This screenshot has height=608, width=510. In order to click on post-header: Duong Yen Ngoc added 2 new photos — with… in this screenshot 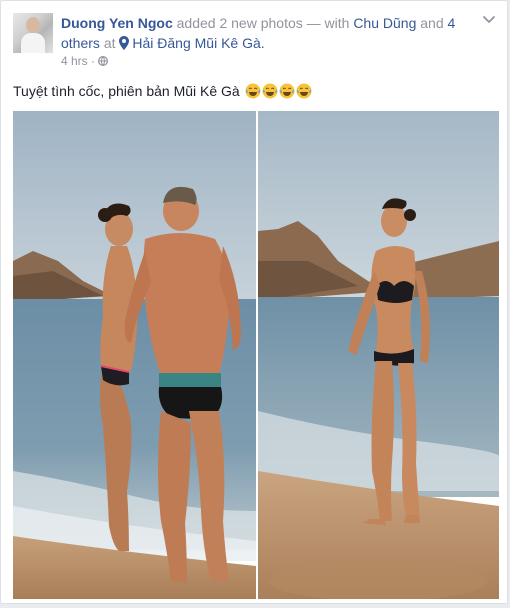, I will do `click(266, 33)`.